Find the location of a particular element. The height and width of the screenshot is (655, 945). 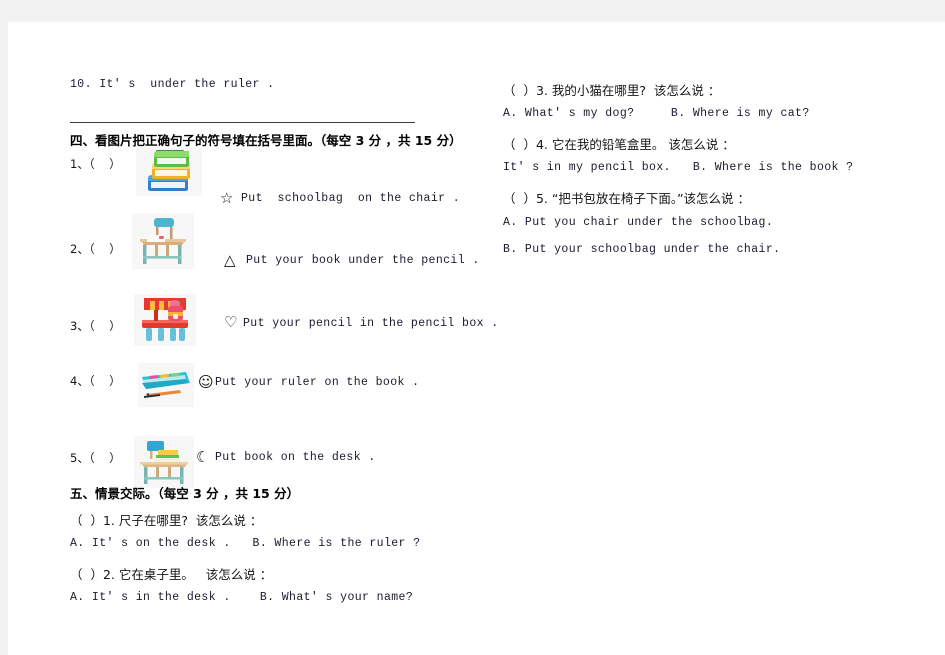

question-5-prompt: （ ）5. “把书包放在椅子下面。”该怎么说 ： is located at coordinates (626, 197).